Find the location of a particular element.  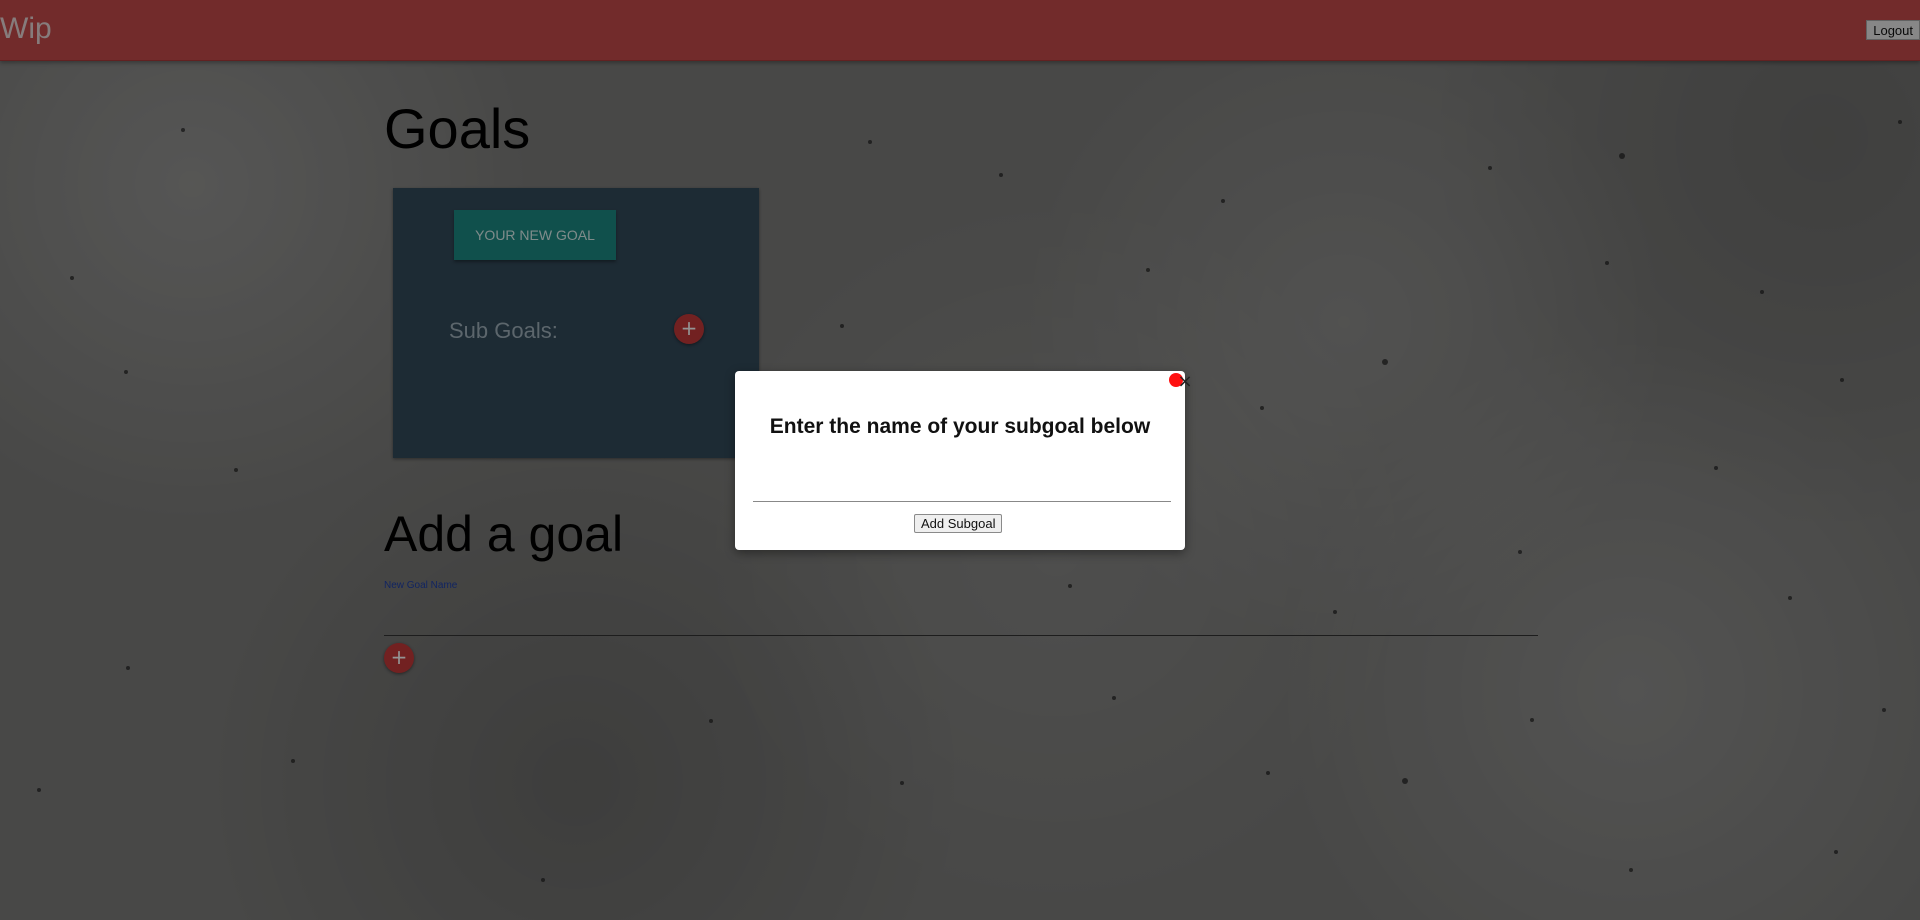

modal-title: Enter the name of your subgoal below is located at coordinates (960, 426).